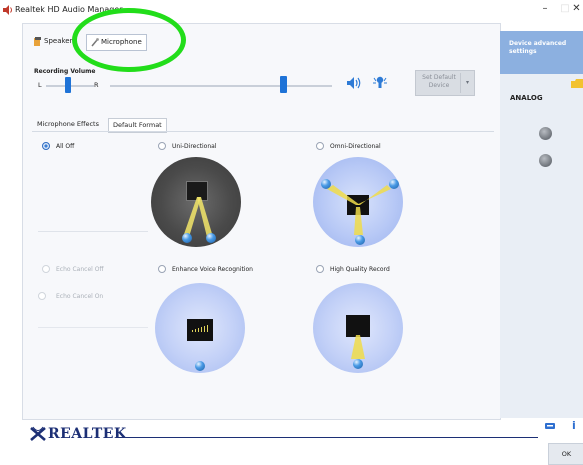 Image resolution: width=583 pixels, height=465 pixels. What do you see at coordinates (38, 433) in the screenshot?
I see `realtek-logo-icon` at bounding box center [38, 433].